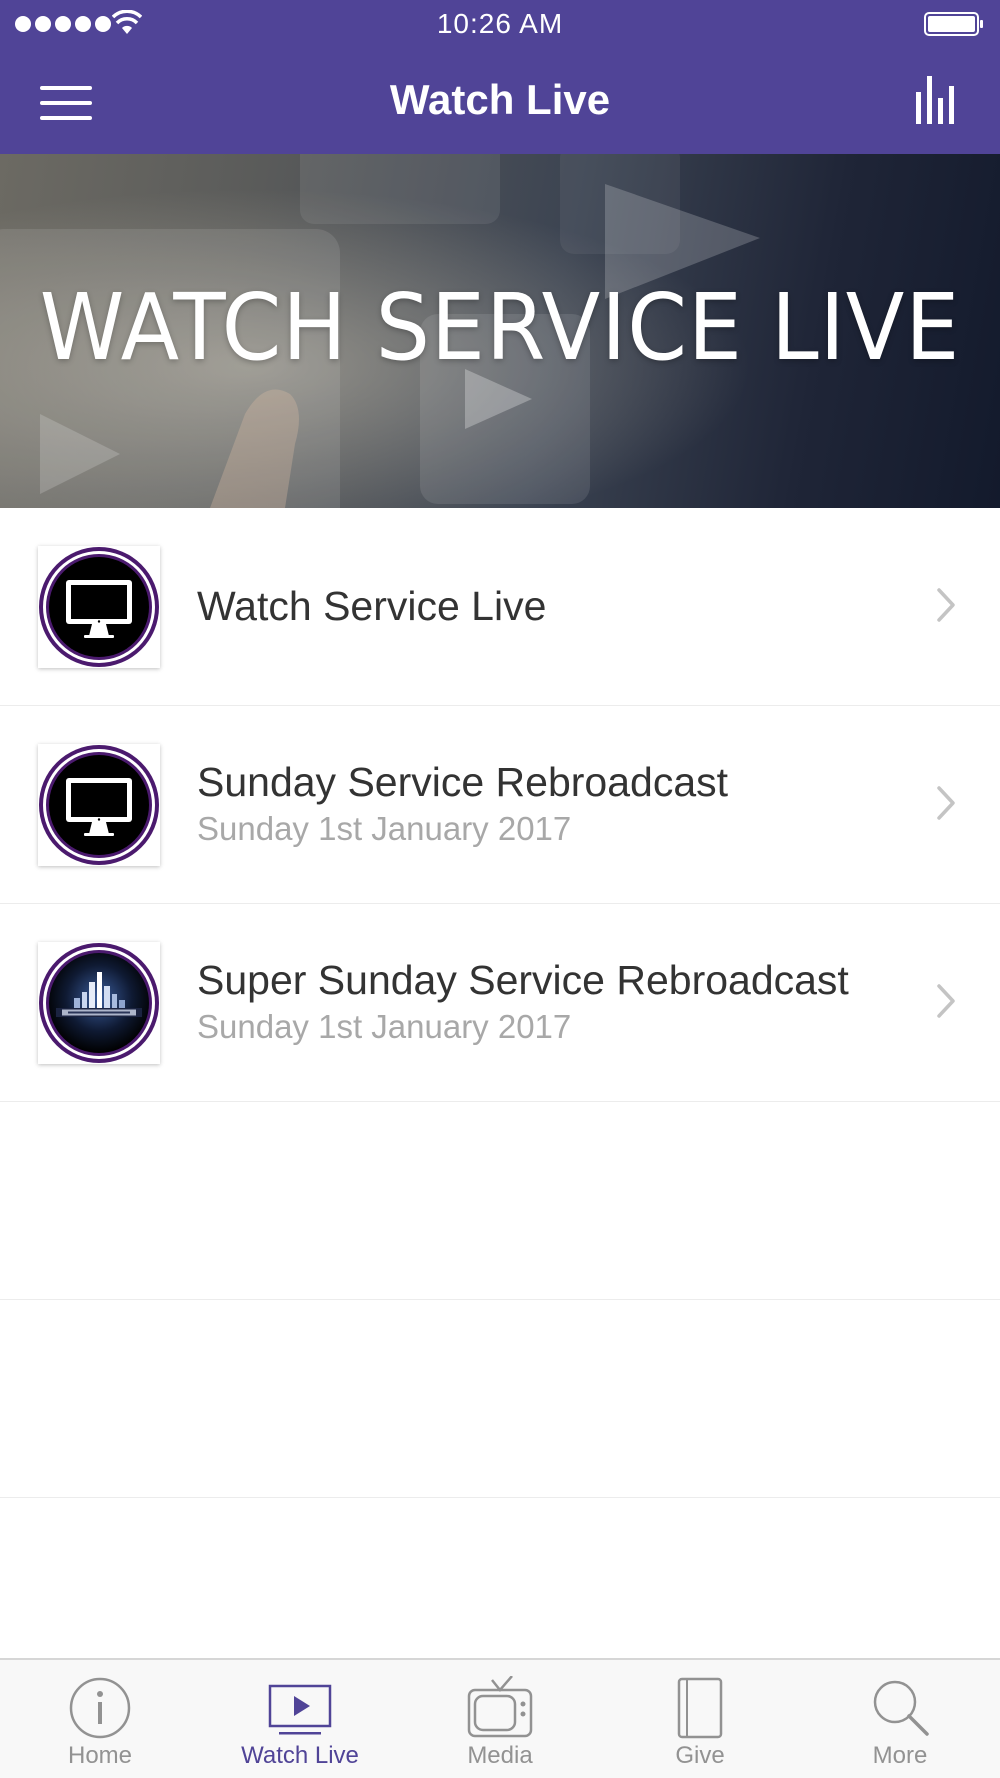 The width and height of the screenshot is (1000, 1778). I want to click on tablet-icon, so click(700, 1708).